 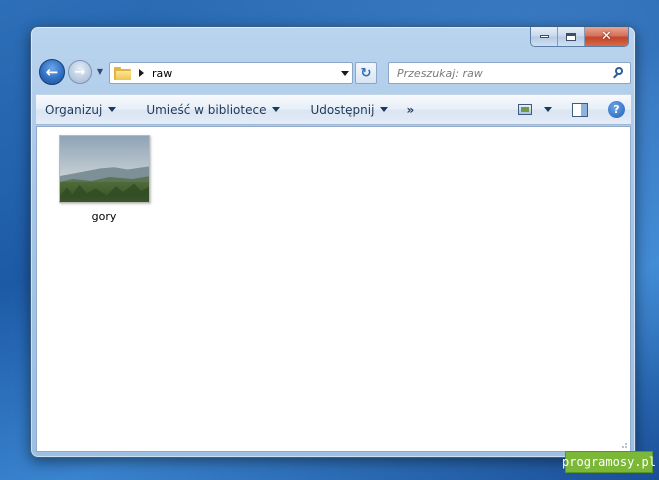 I want to click on close-button: ✕, so click(x=606, y=36).